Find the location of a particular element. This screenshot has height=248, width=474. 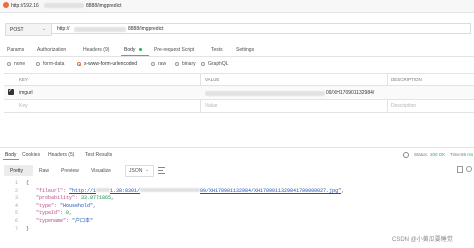

response-tab-body: Body is located at coordinates (10, 155).